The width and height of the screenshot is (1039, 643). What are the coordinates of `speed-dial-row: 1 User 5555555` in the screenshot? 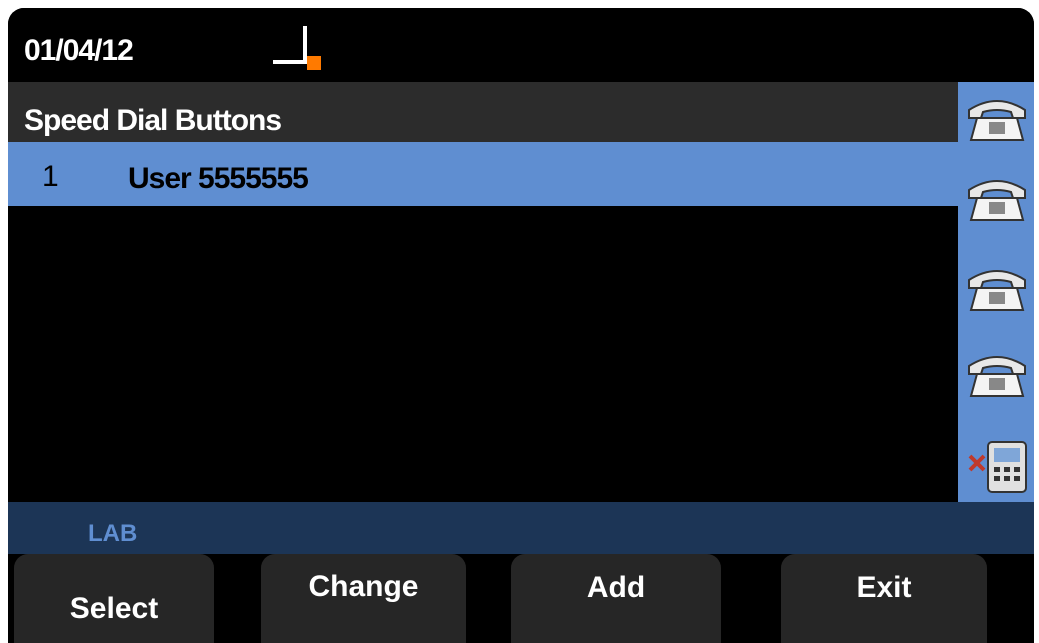 It's located at (483, 174).